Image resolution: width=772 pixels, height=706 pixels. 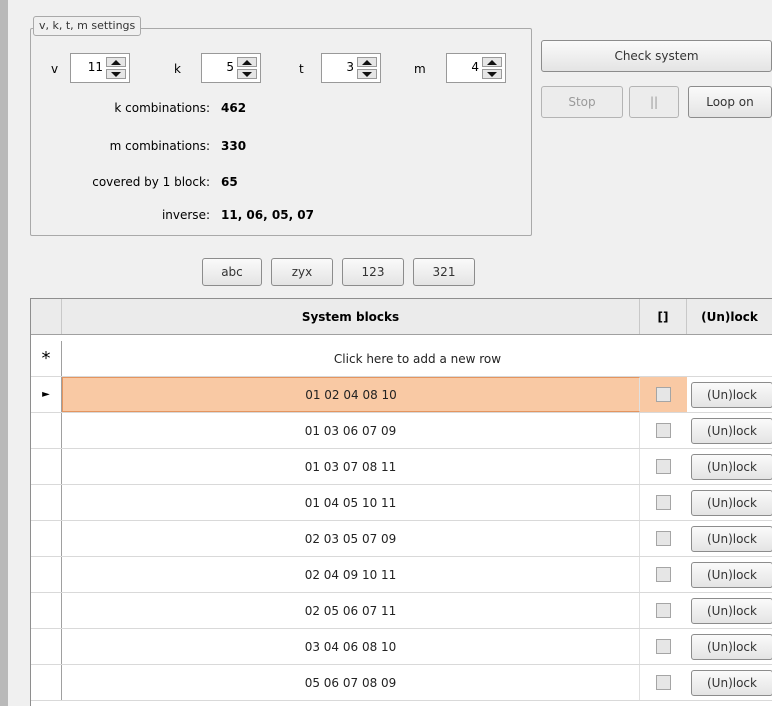 What do you see at coordinates (367, 74) in the screenshot?
I see `t-down-arrow-icon` at bounding box center [367, 74].